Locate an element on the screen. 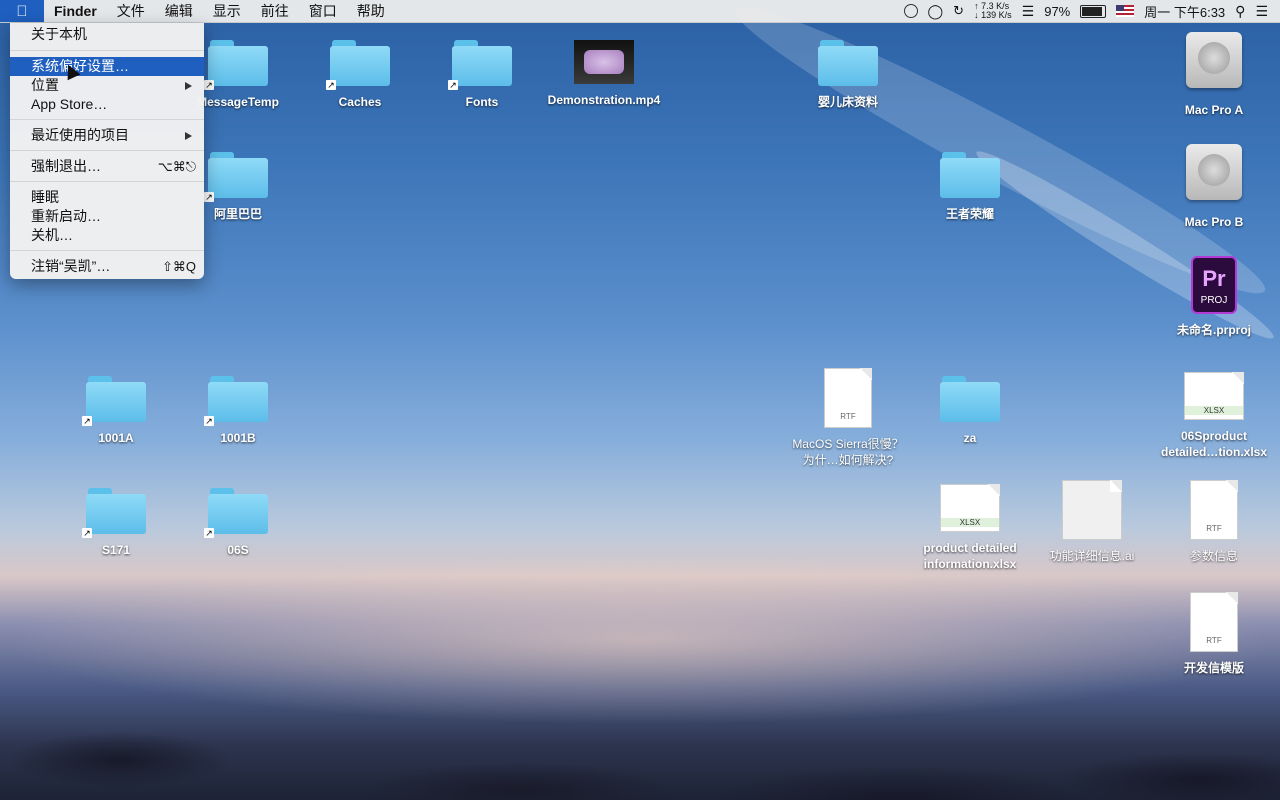 Image resolution: width=1280 pixels, height=800 pixels. menu-go: 前往 is located at coordinates (275, 11).